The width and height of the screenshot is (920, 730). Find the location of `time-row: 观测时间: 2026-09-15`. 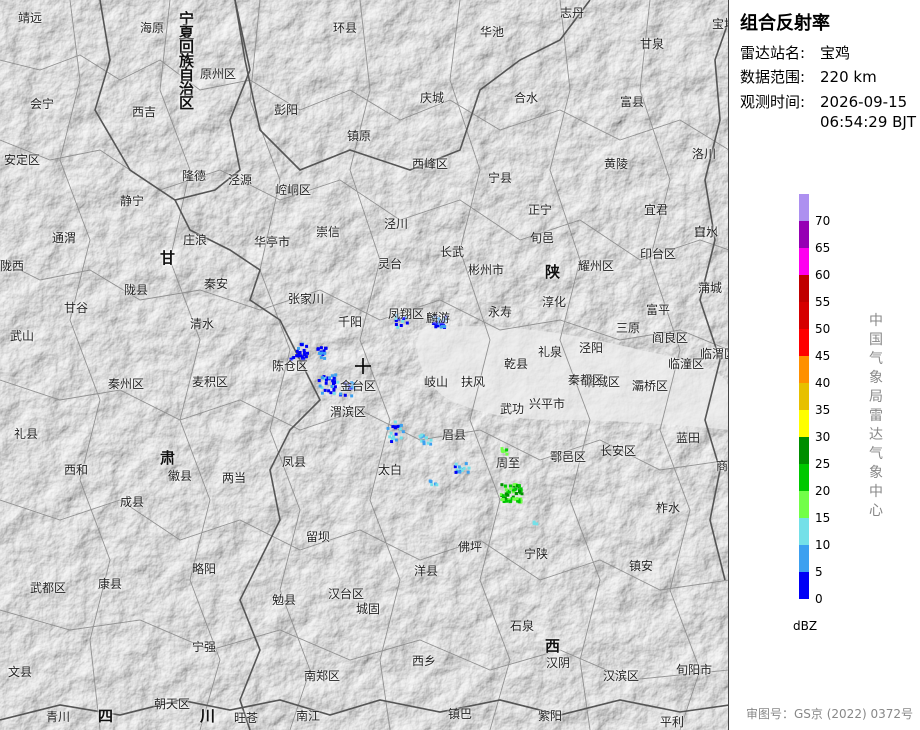

time-row: 观测时间: 2026-09-15 is located at coordinates (823, 102).